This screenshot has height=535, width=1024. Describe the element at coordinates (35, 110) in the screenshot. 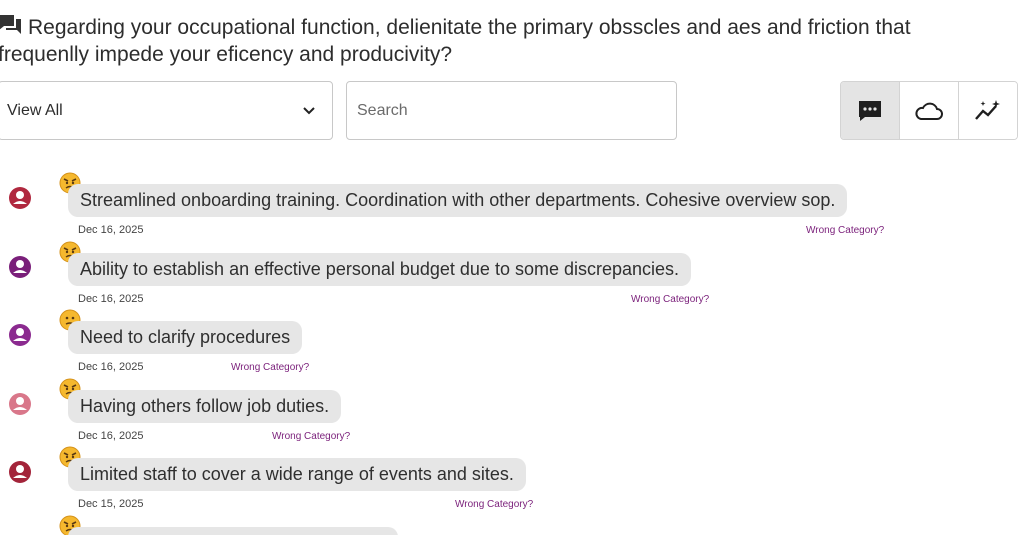

I see `category-filter-value: View All` at that location.